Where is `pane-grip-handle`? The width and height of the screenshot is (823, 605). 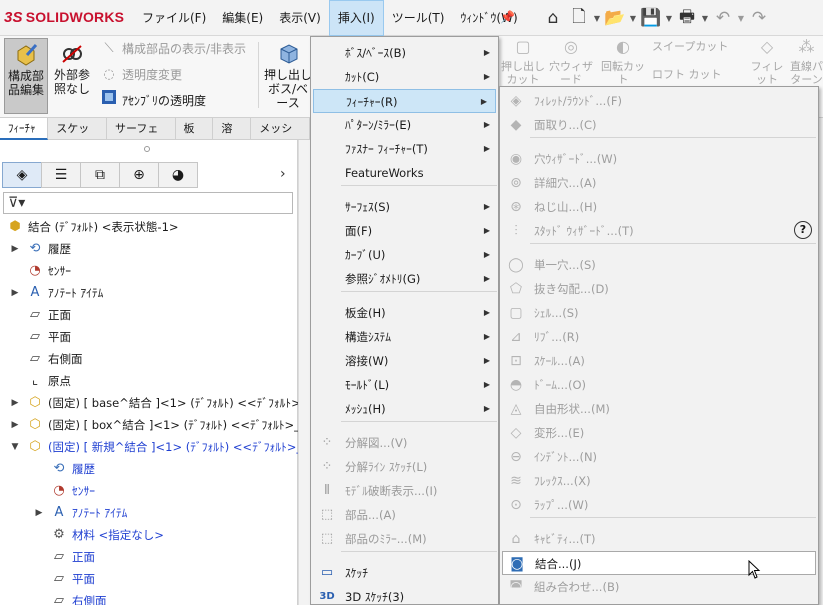
pane-grip-handle is located at coordinates (147, 149).